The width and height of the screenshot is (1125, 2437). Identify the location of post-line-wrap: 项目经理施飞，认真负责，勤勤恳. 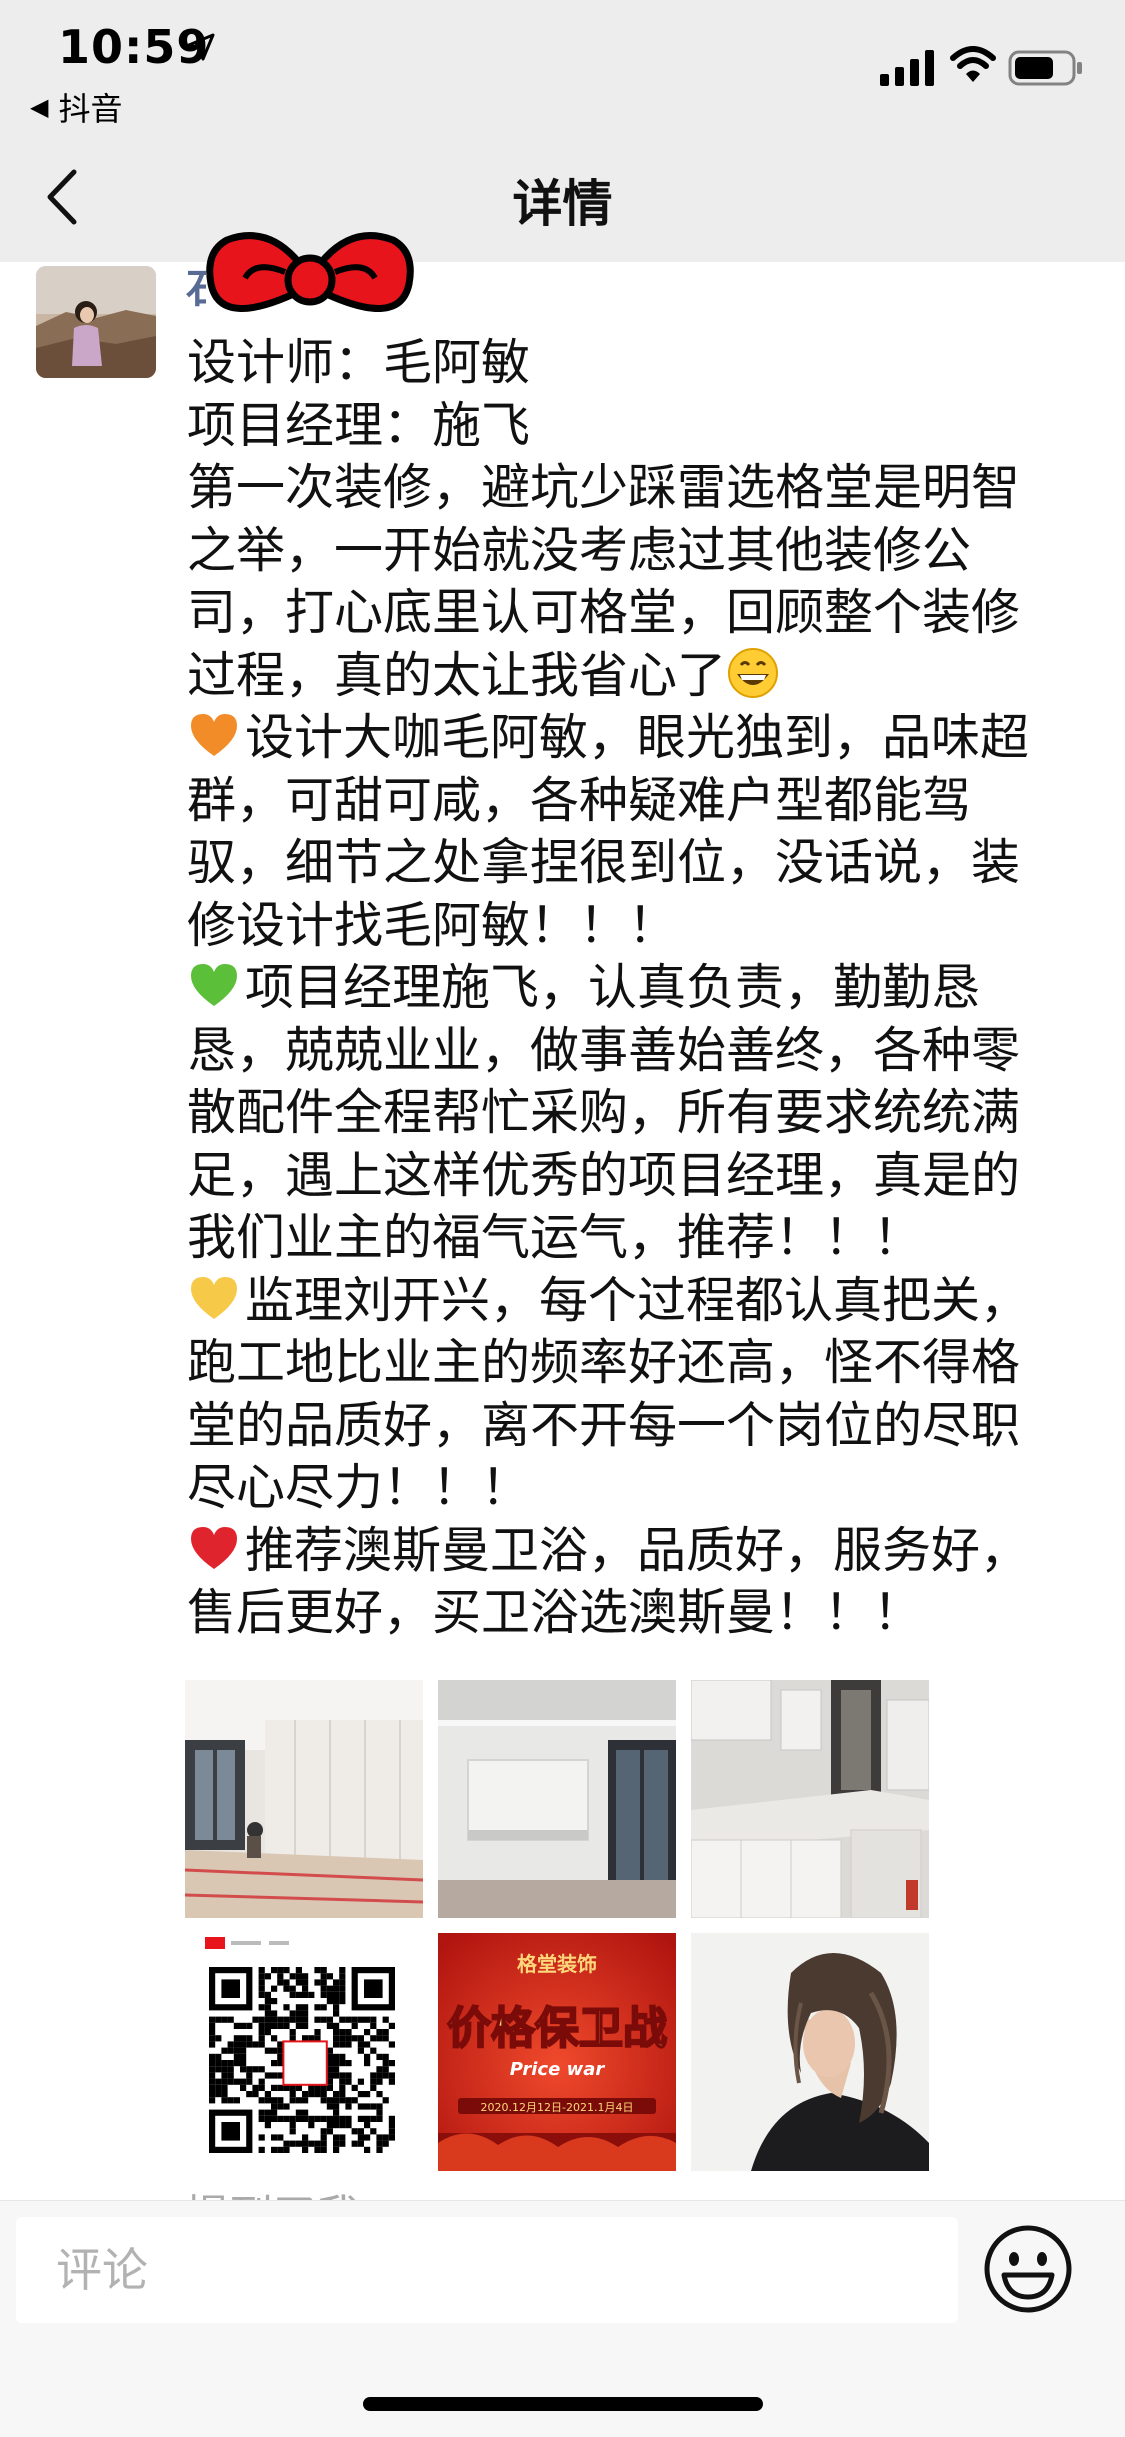
(639, 988).